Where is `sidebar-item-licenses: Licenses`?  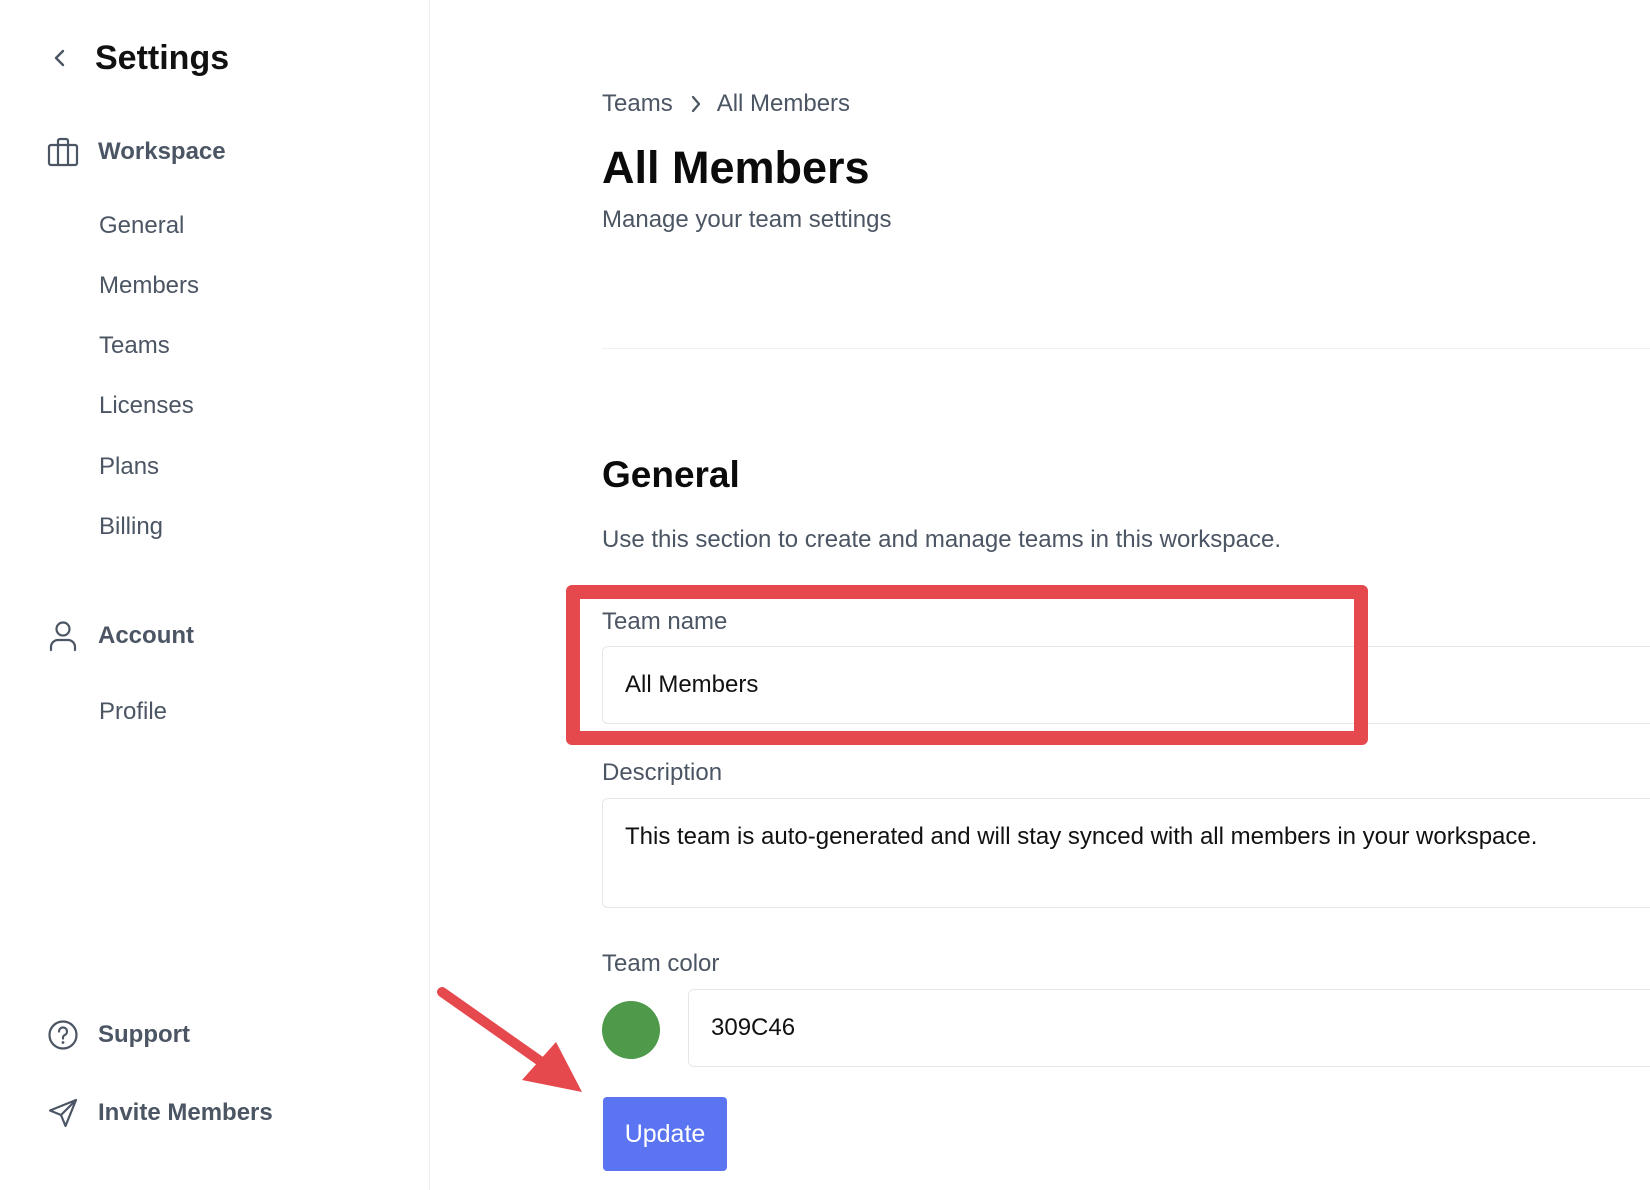 sidebar-item-licenses: Licenses is located at coordinates (146, 406).